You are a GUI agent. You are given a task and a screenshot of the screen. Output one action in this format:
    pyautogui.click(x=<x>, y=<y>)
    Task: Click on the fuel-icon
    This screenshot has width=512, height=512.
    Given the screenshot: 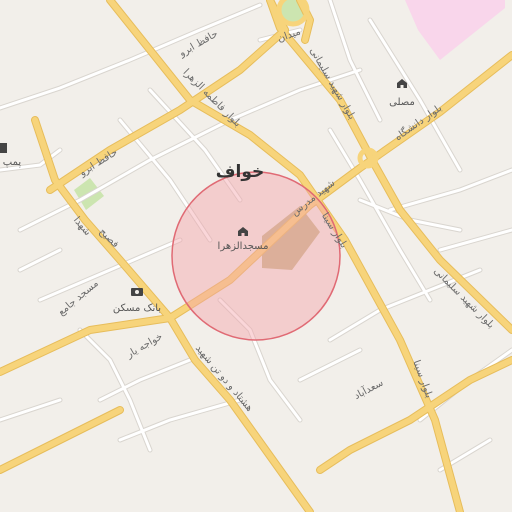 What is the action you would take?
    pyautogui.click(x=3, y=148)
    